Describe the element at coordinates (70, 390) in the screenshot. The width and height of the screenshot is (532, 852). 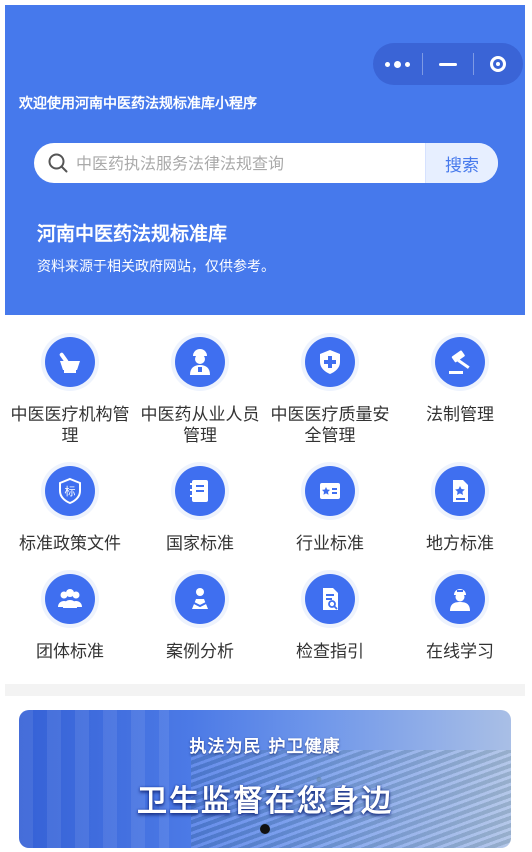
I see `menu-item-tcm-institution: 中医医疗机构管理` at that location.